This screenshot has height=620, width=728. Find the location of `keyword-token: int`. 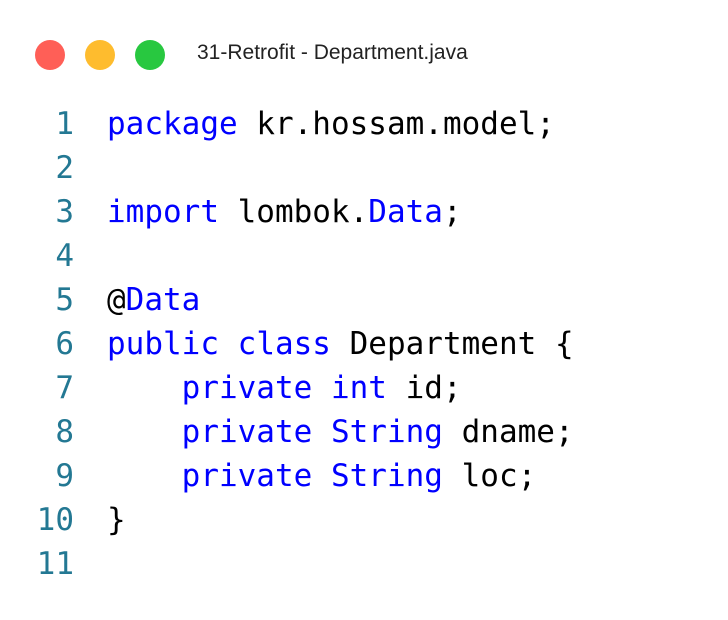

keyword-token: int is located at coordinates (358, 388).